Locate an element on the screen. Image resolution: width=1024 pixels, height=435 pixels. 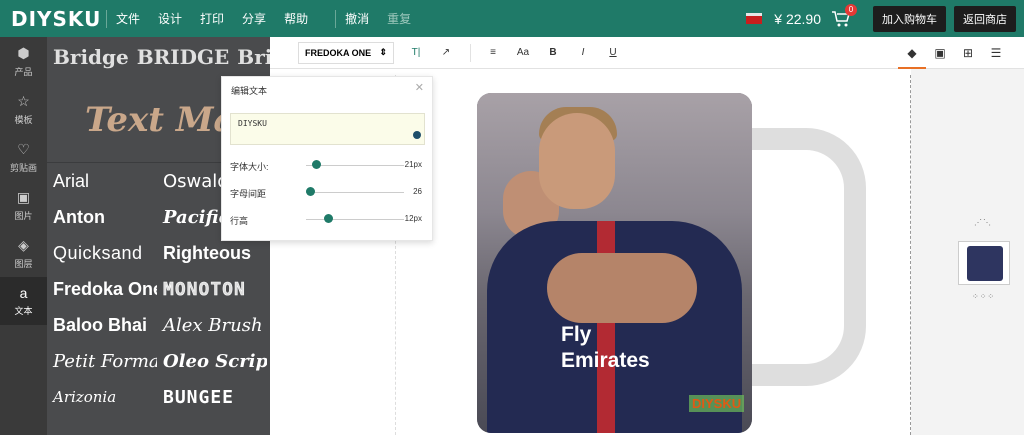
menu-print: 打印 is located at coordinates (212, 18).